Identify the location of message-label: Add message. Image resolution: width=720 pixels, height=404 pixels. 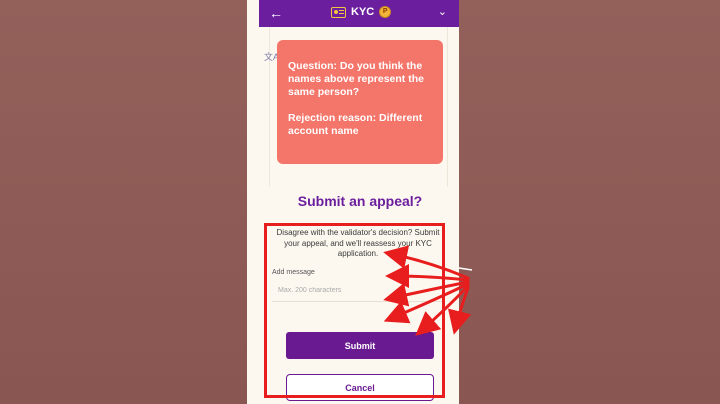
(293, 272).